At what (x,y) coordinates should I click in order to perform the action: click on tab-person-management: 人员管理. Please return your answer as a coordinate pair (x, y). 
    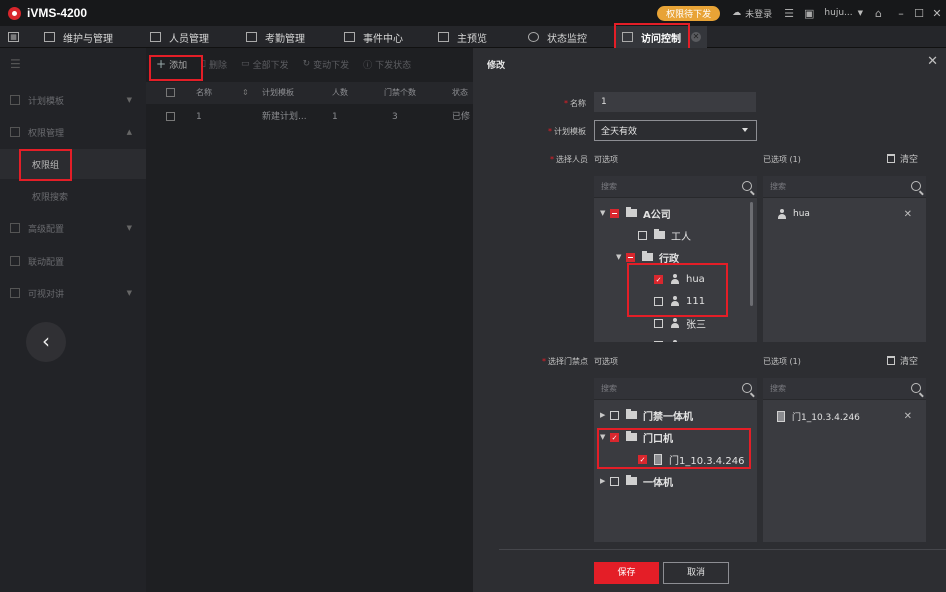
    Looking at the image, I should click on (179, 37).